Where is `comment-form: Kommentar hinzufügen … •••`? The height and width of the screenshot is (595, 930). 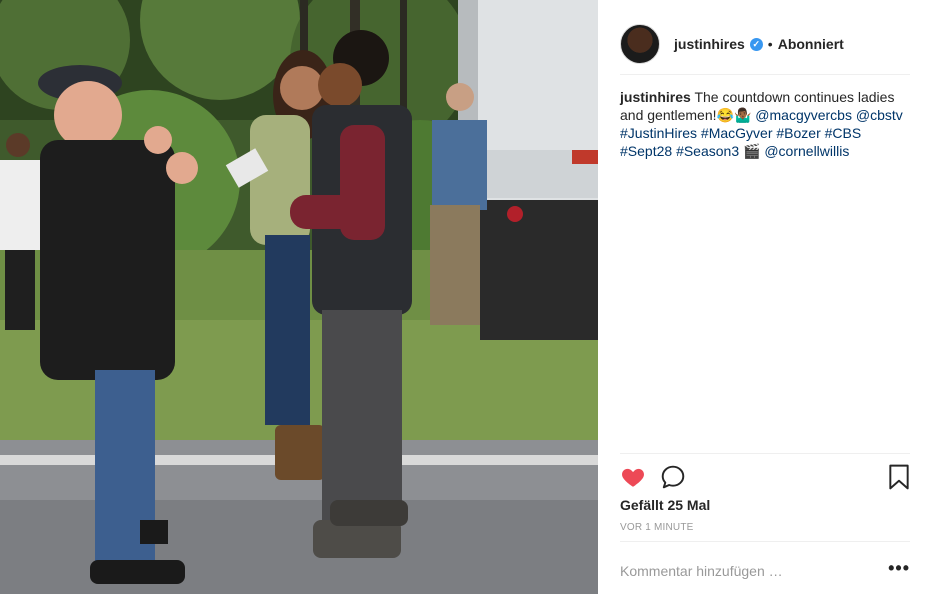 comment-form: Kommentar hinzufügen … ••• is located at coordinates (765, 568).